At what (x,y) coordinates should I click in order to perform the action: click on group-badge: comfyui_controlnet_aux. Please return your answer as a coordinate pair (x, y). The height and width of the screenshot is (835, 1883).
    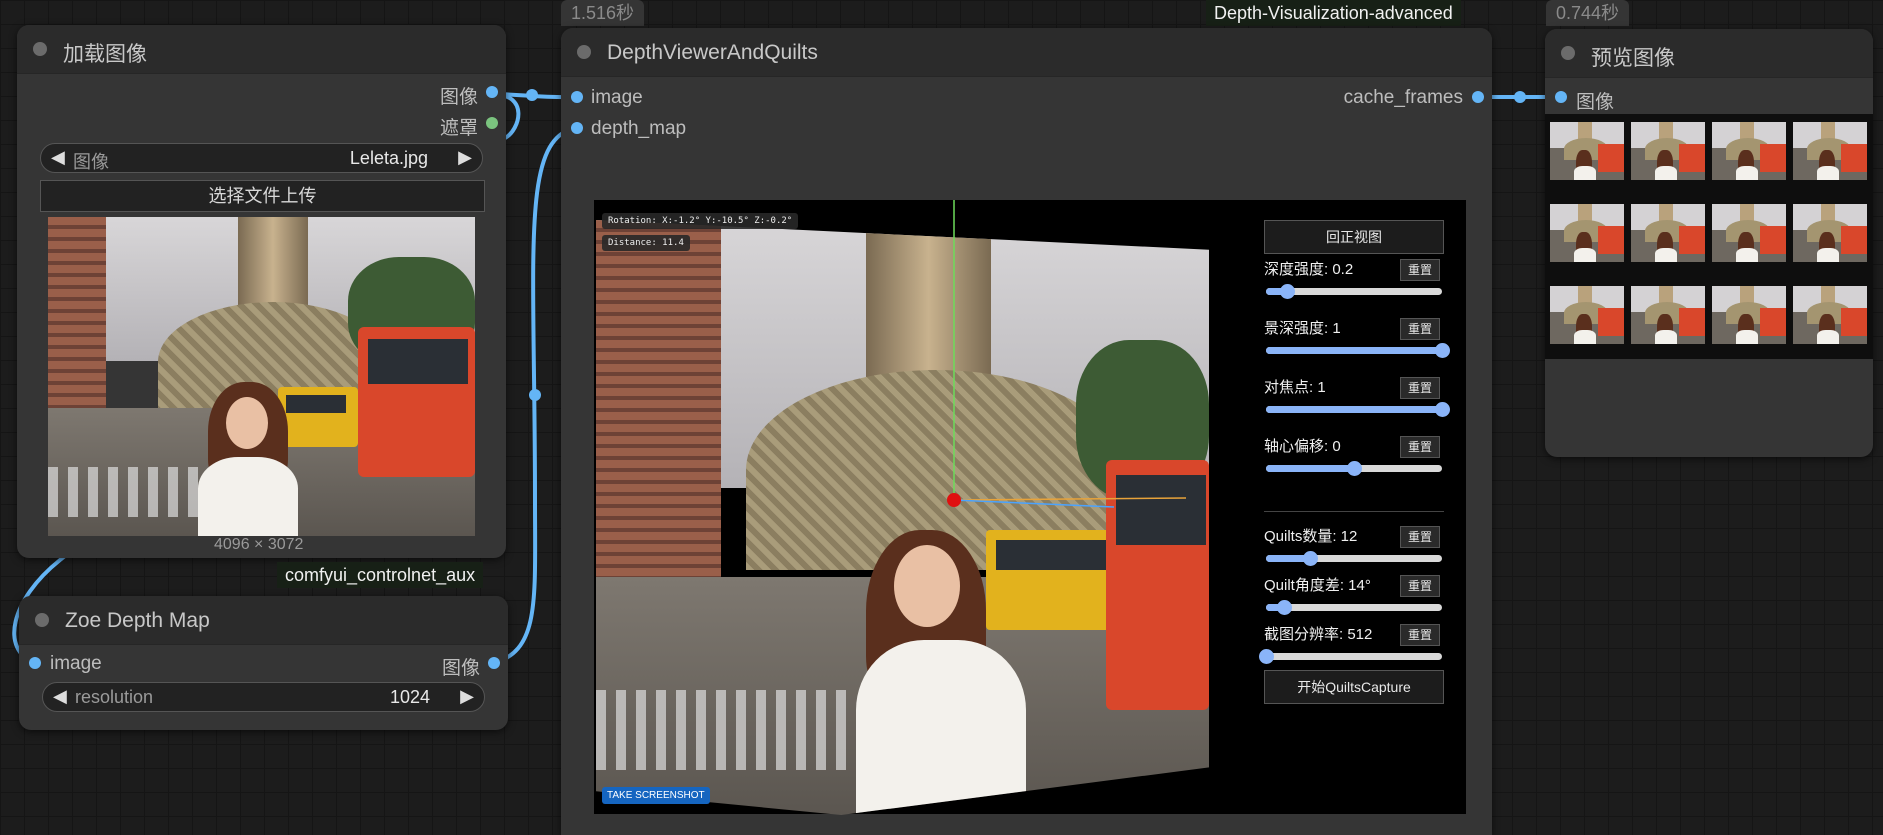
    Looking at the image, I should click on (380, 575).